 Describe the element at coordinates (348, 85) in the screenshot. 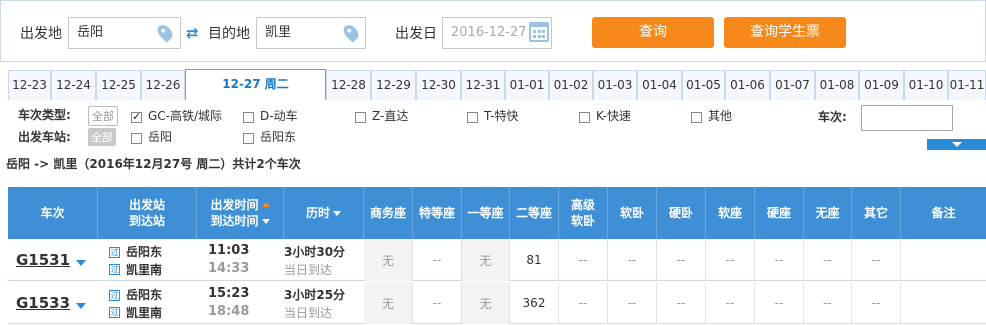

I see `date-tab: 12-28` at that location.